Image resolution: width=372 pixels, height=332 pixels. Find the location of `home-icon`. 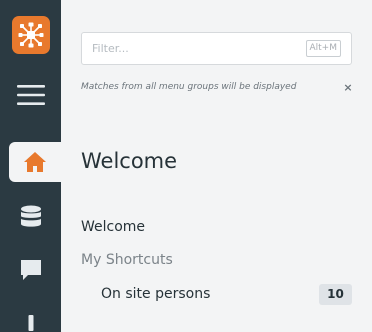

home-icon is located at coordinates (35, 162).